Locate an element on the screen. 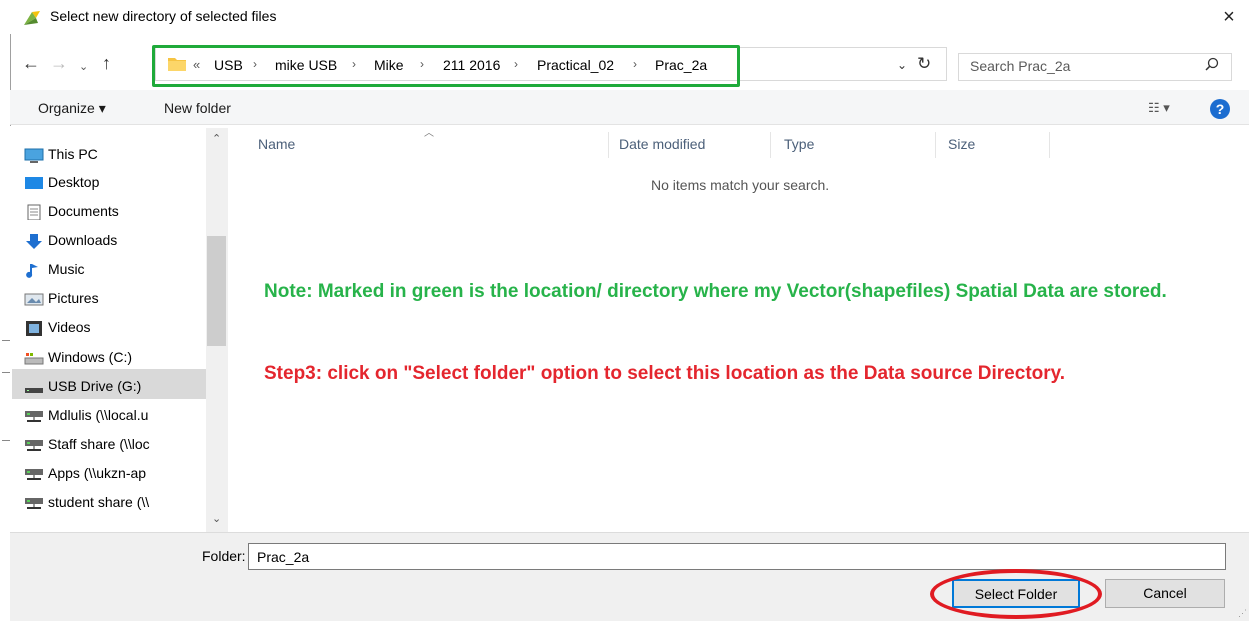  empty-list-message: No items match your search. is located at coordinates (740, 185).